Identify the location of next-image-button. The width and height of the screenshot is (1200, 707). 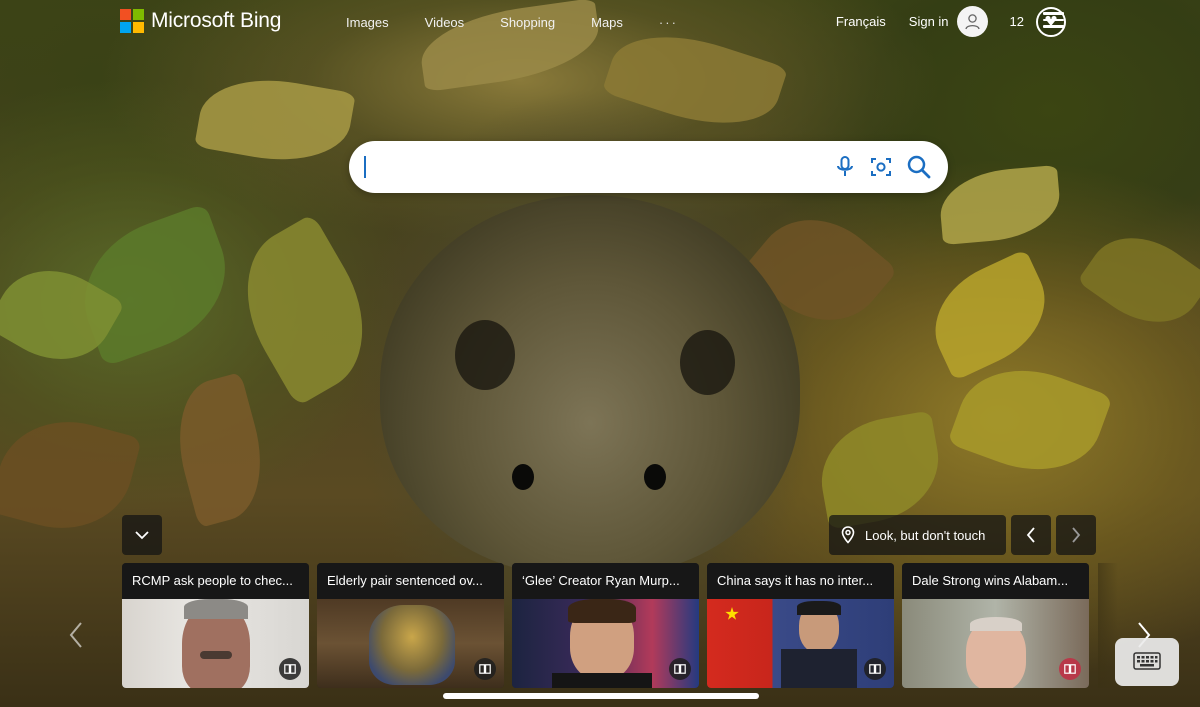
(1076, 535).